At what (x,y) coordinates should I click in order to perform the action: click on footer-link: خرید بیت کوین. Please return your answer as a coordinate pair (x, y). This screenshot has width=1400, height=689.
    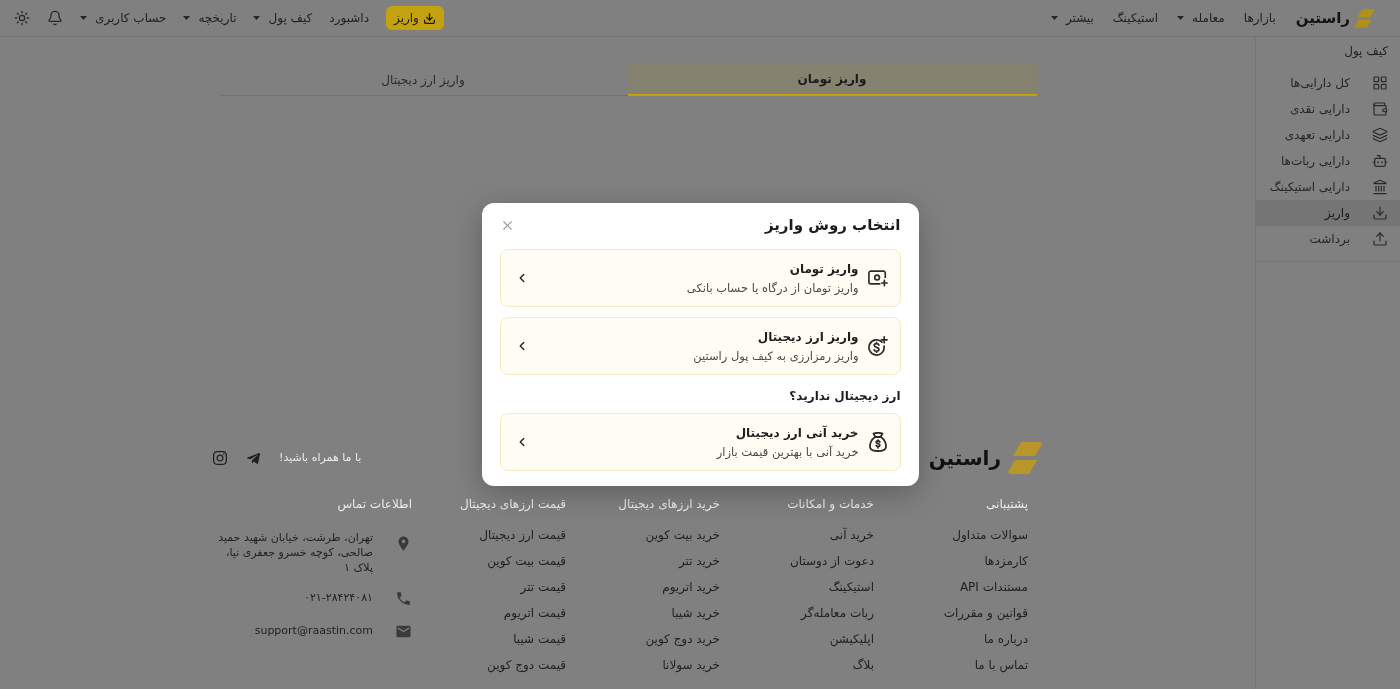
    Looking at the image, I should click on (682, 535).